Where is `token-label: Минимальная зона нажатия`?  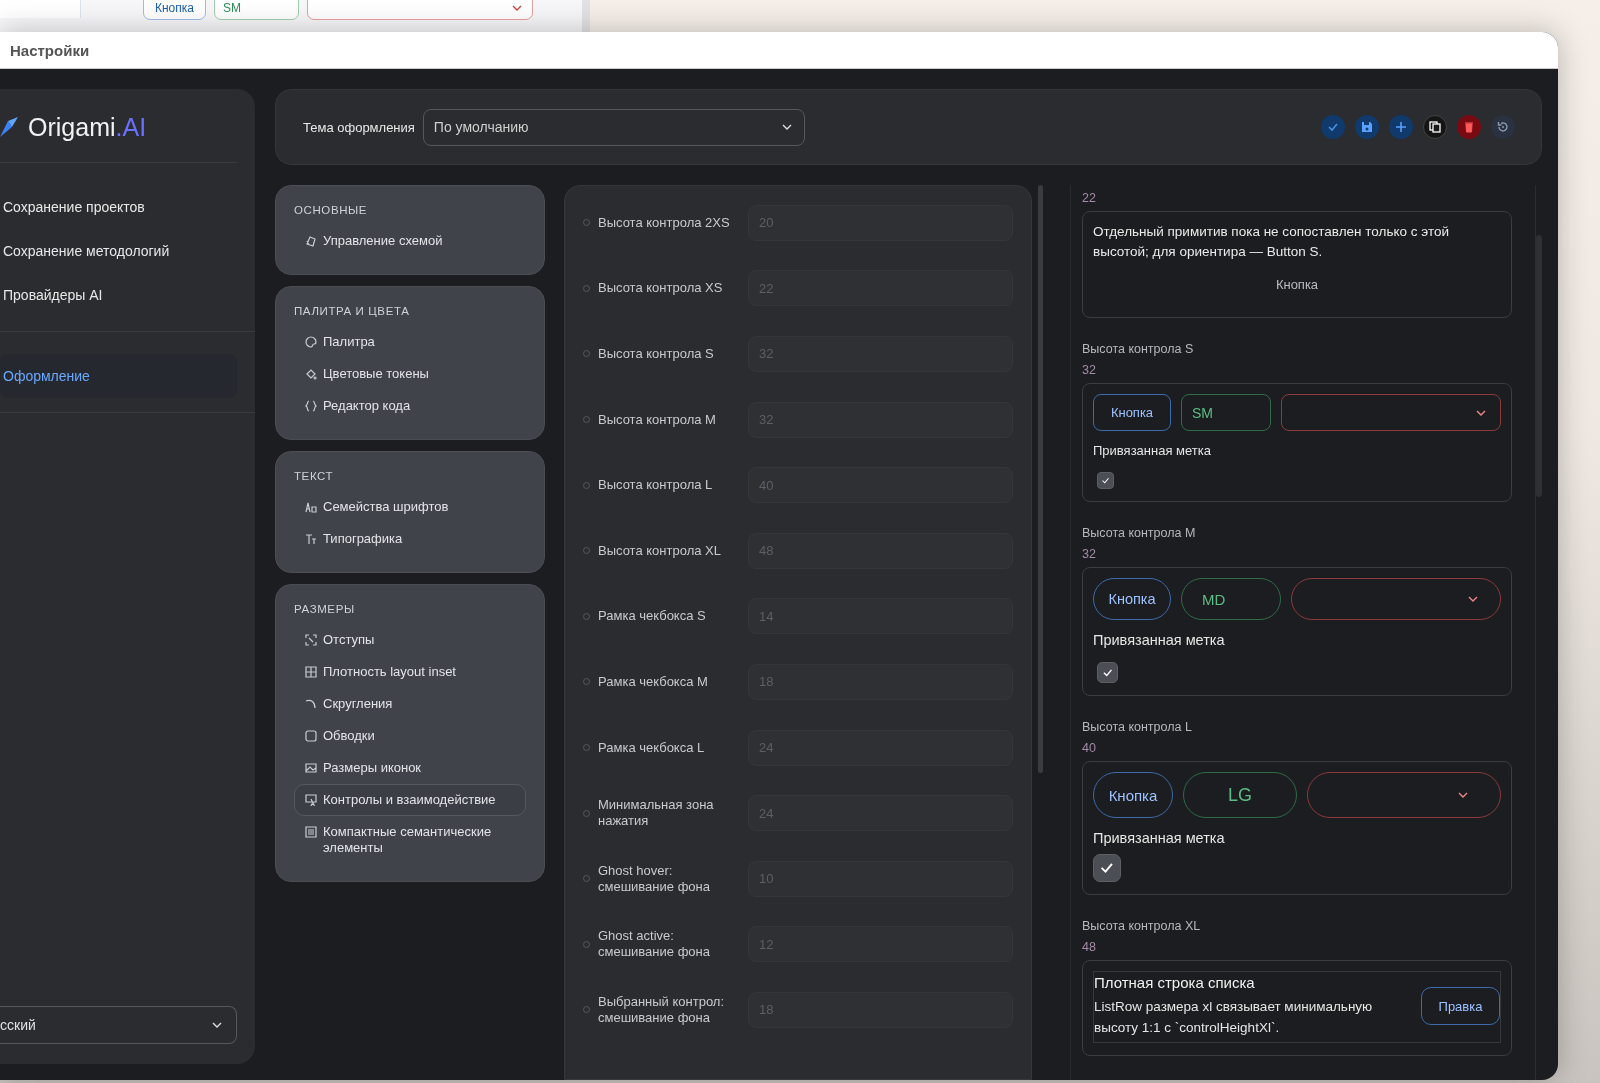
token-label: Минимальная зона нажатия is located at coordinates (656, 813).